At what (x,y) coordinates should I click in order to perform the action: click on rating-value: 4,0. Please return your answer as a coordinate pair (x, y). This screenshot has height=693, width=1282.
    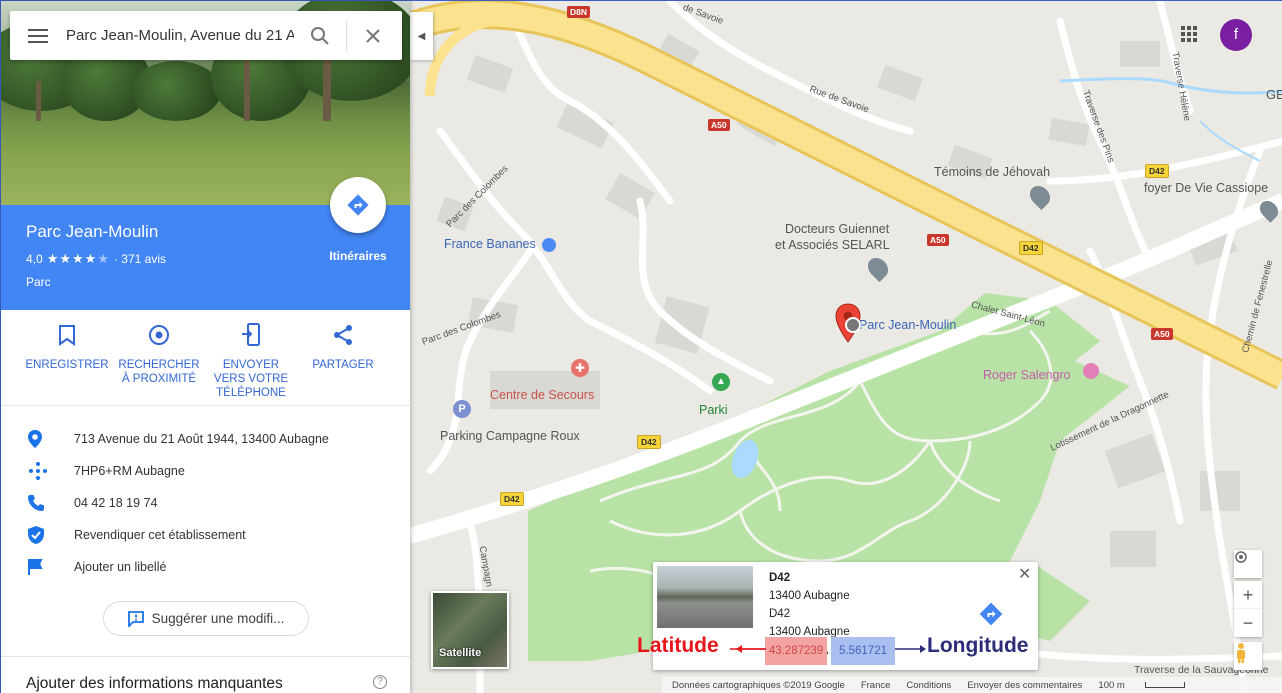
    Looking at the image, I should click on (34, 259).